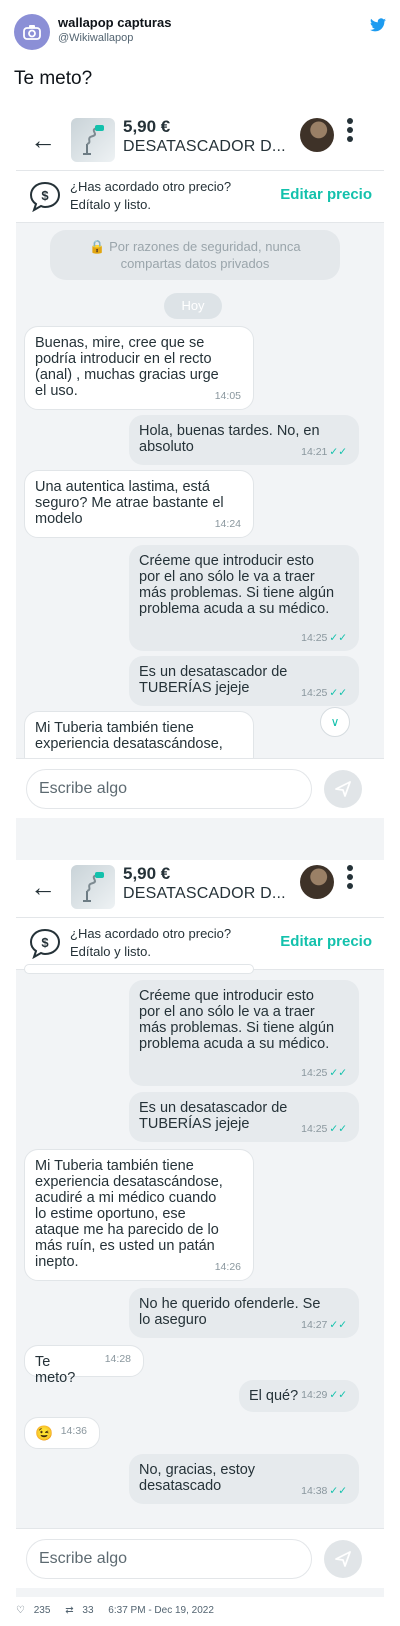 The width and height of the screenshot is (400, 1626). I want to click on author-name: wallapop capturas, so click(114, 22).